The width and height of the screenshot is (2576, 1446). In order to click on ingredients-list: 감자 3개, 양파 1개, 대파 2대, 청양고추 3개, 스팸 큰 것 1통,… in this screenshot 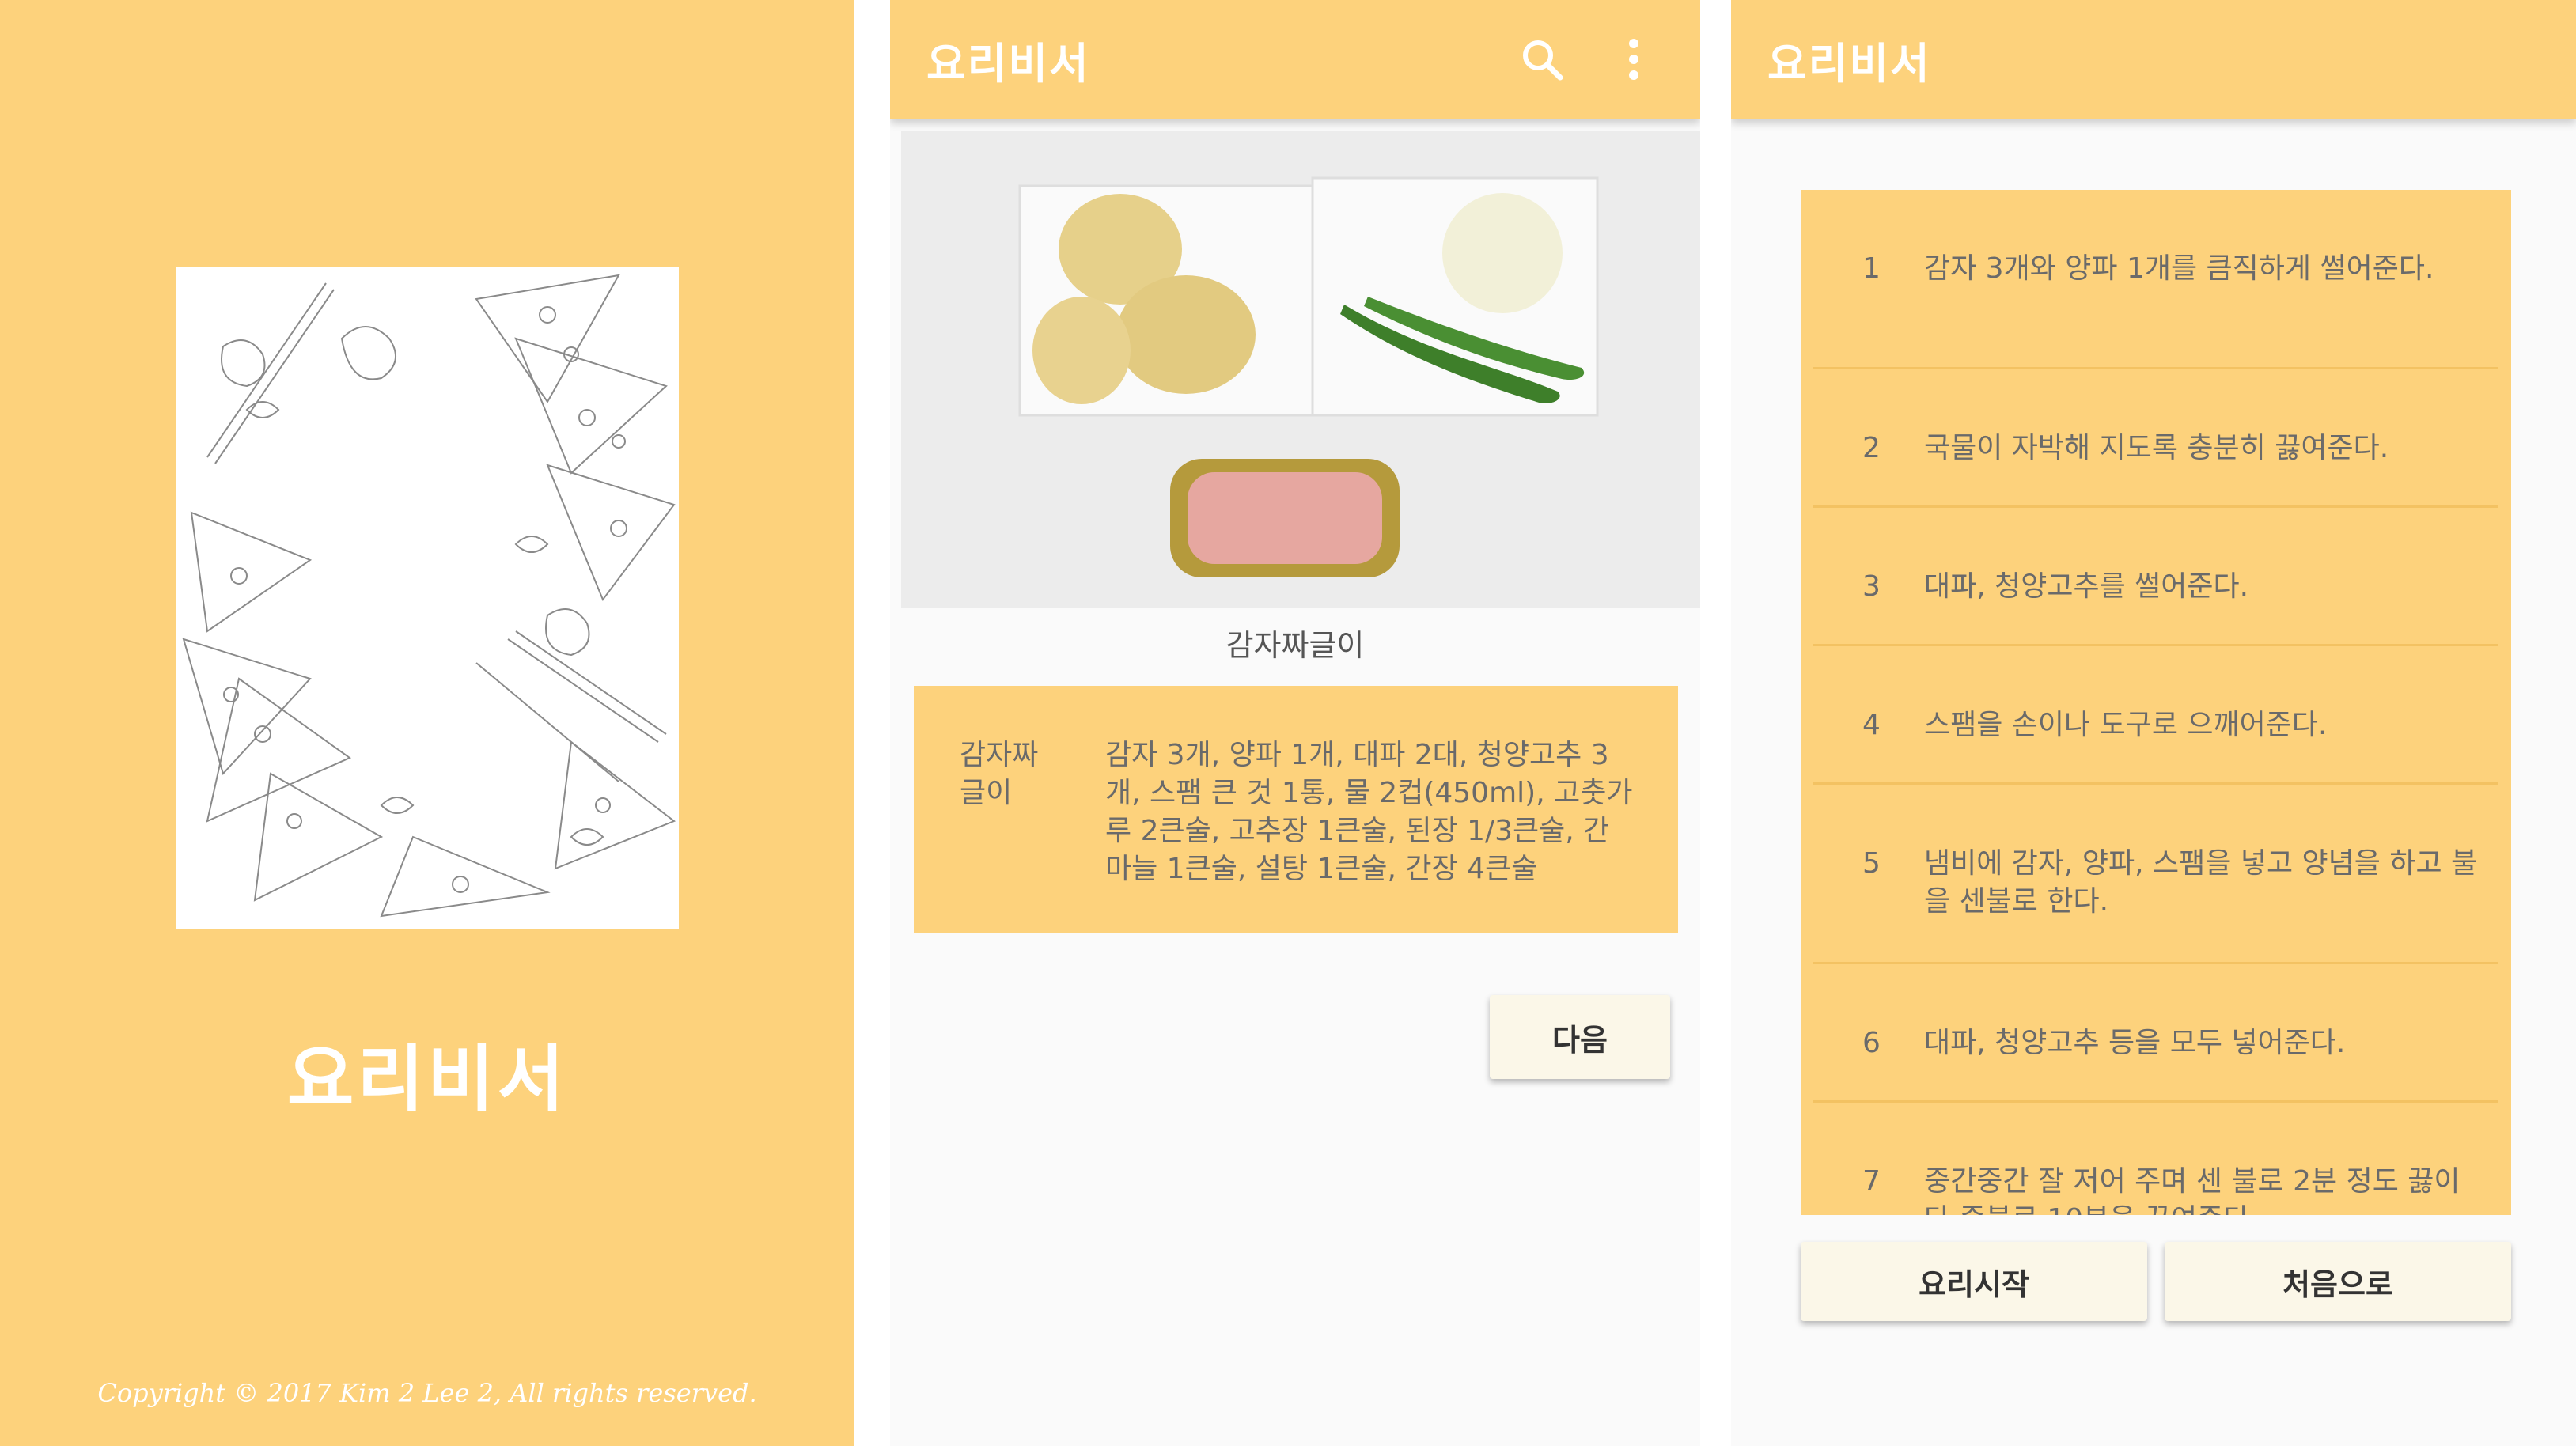, I will do `click(1369, 812)`.